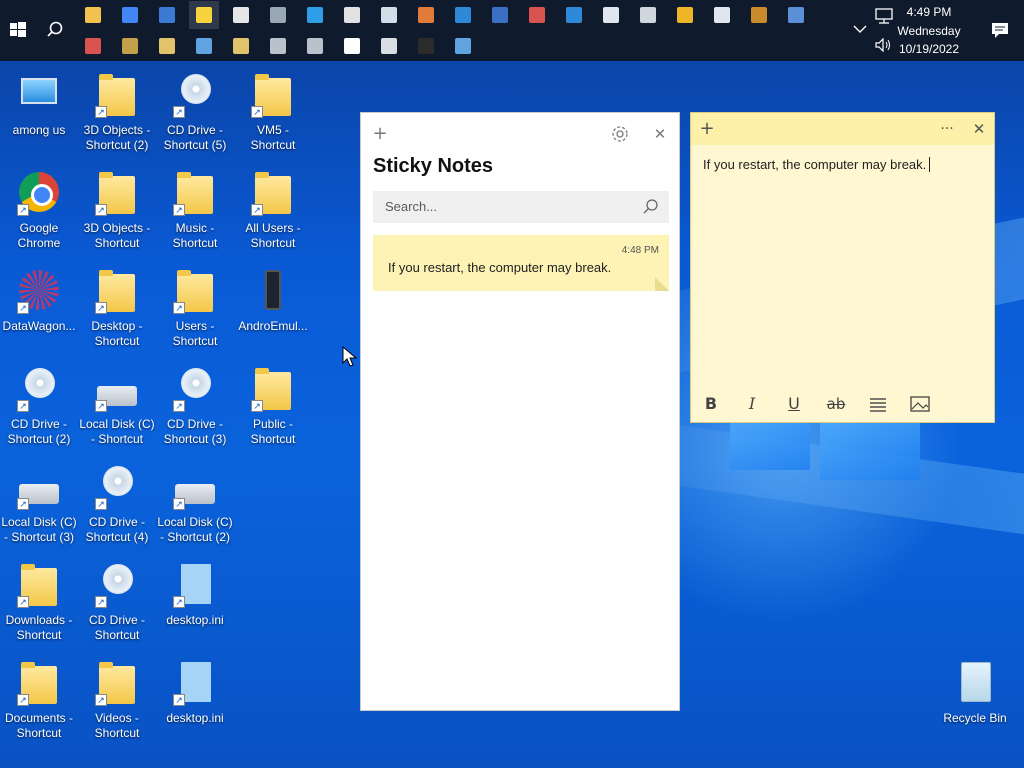  What do you see at coordinates (55, 30) in the screenshot?
I see `search-button` at bounding box center [55, 30].